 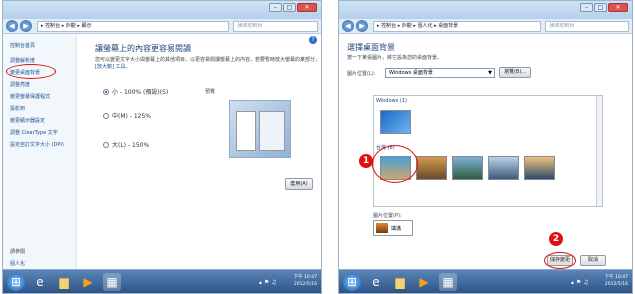 What do you see at coordinates (22, 60) in the screenshot?
I see `sidebar-item-resolution: 調整解析度` at bounding box center [22, 60].